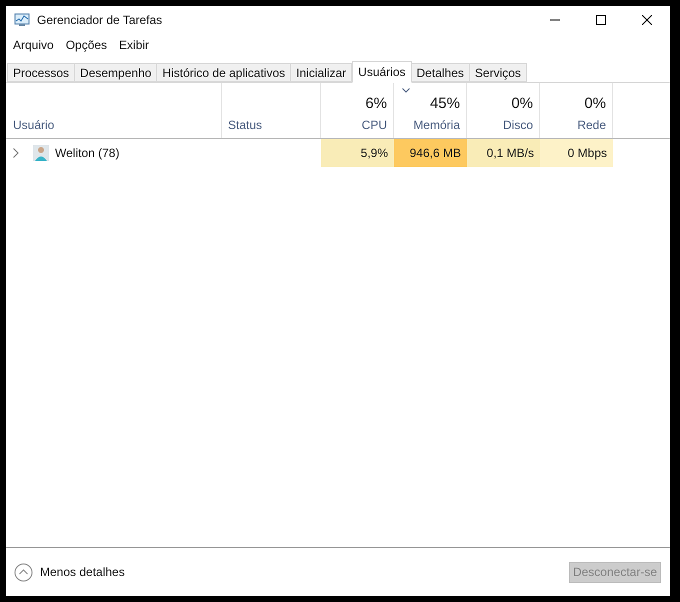 Image resolution: width=680 pixels, height=602 pixels. I want to click on close-icon, so click(647, 20).